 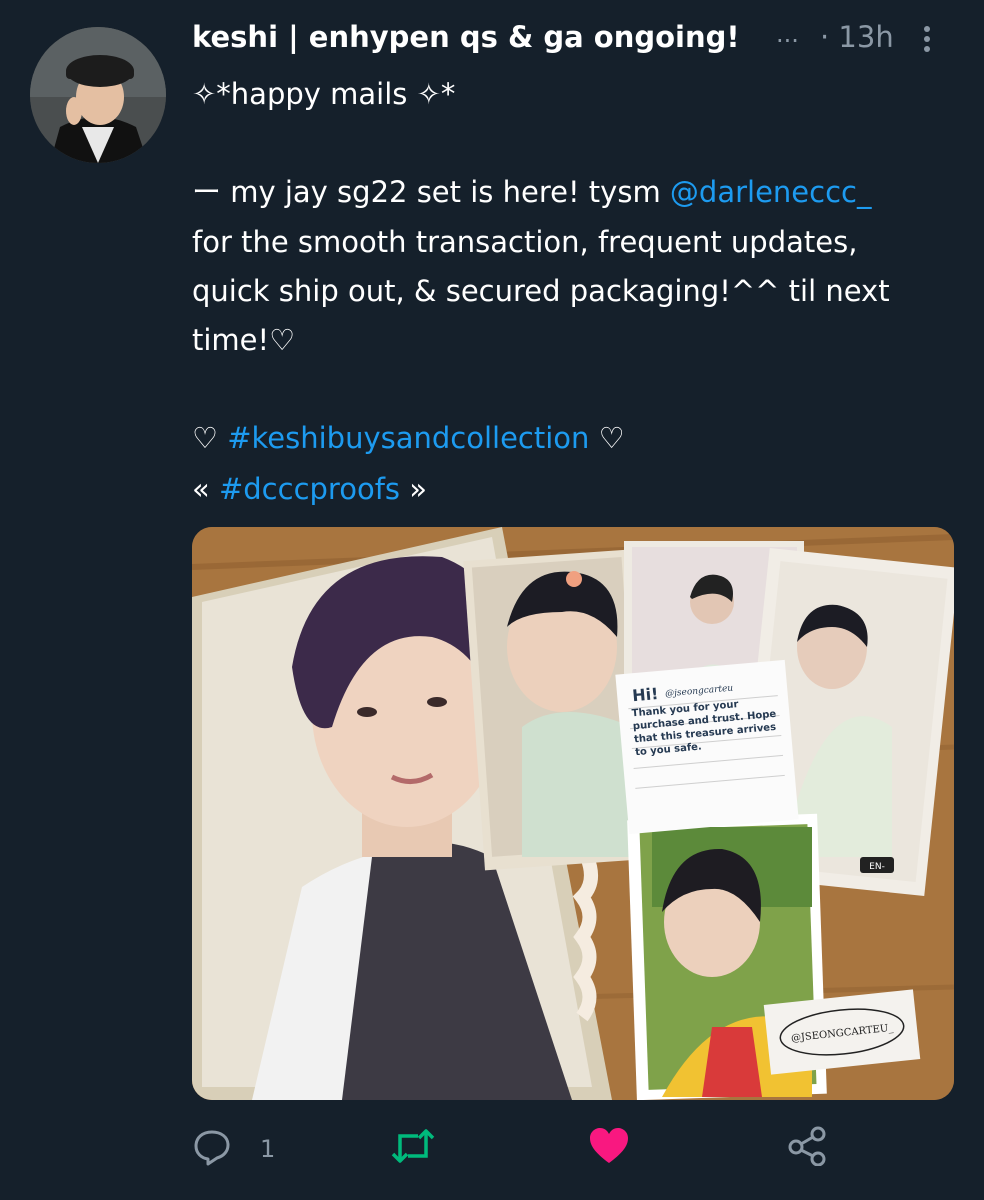 I want to click on hashtag-1-prefix: ♡, so click(x=210, y=438).